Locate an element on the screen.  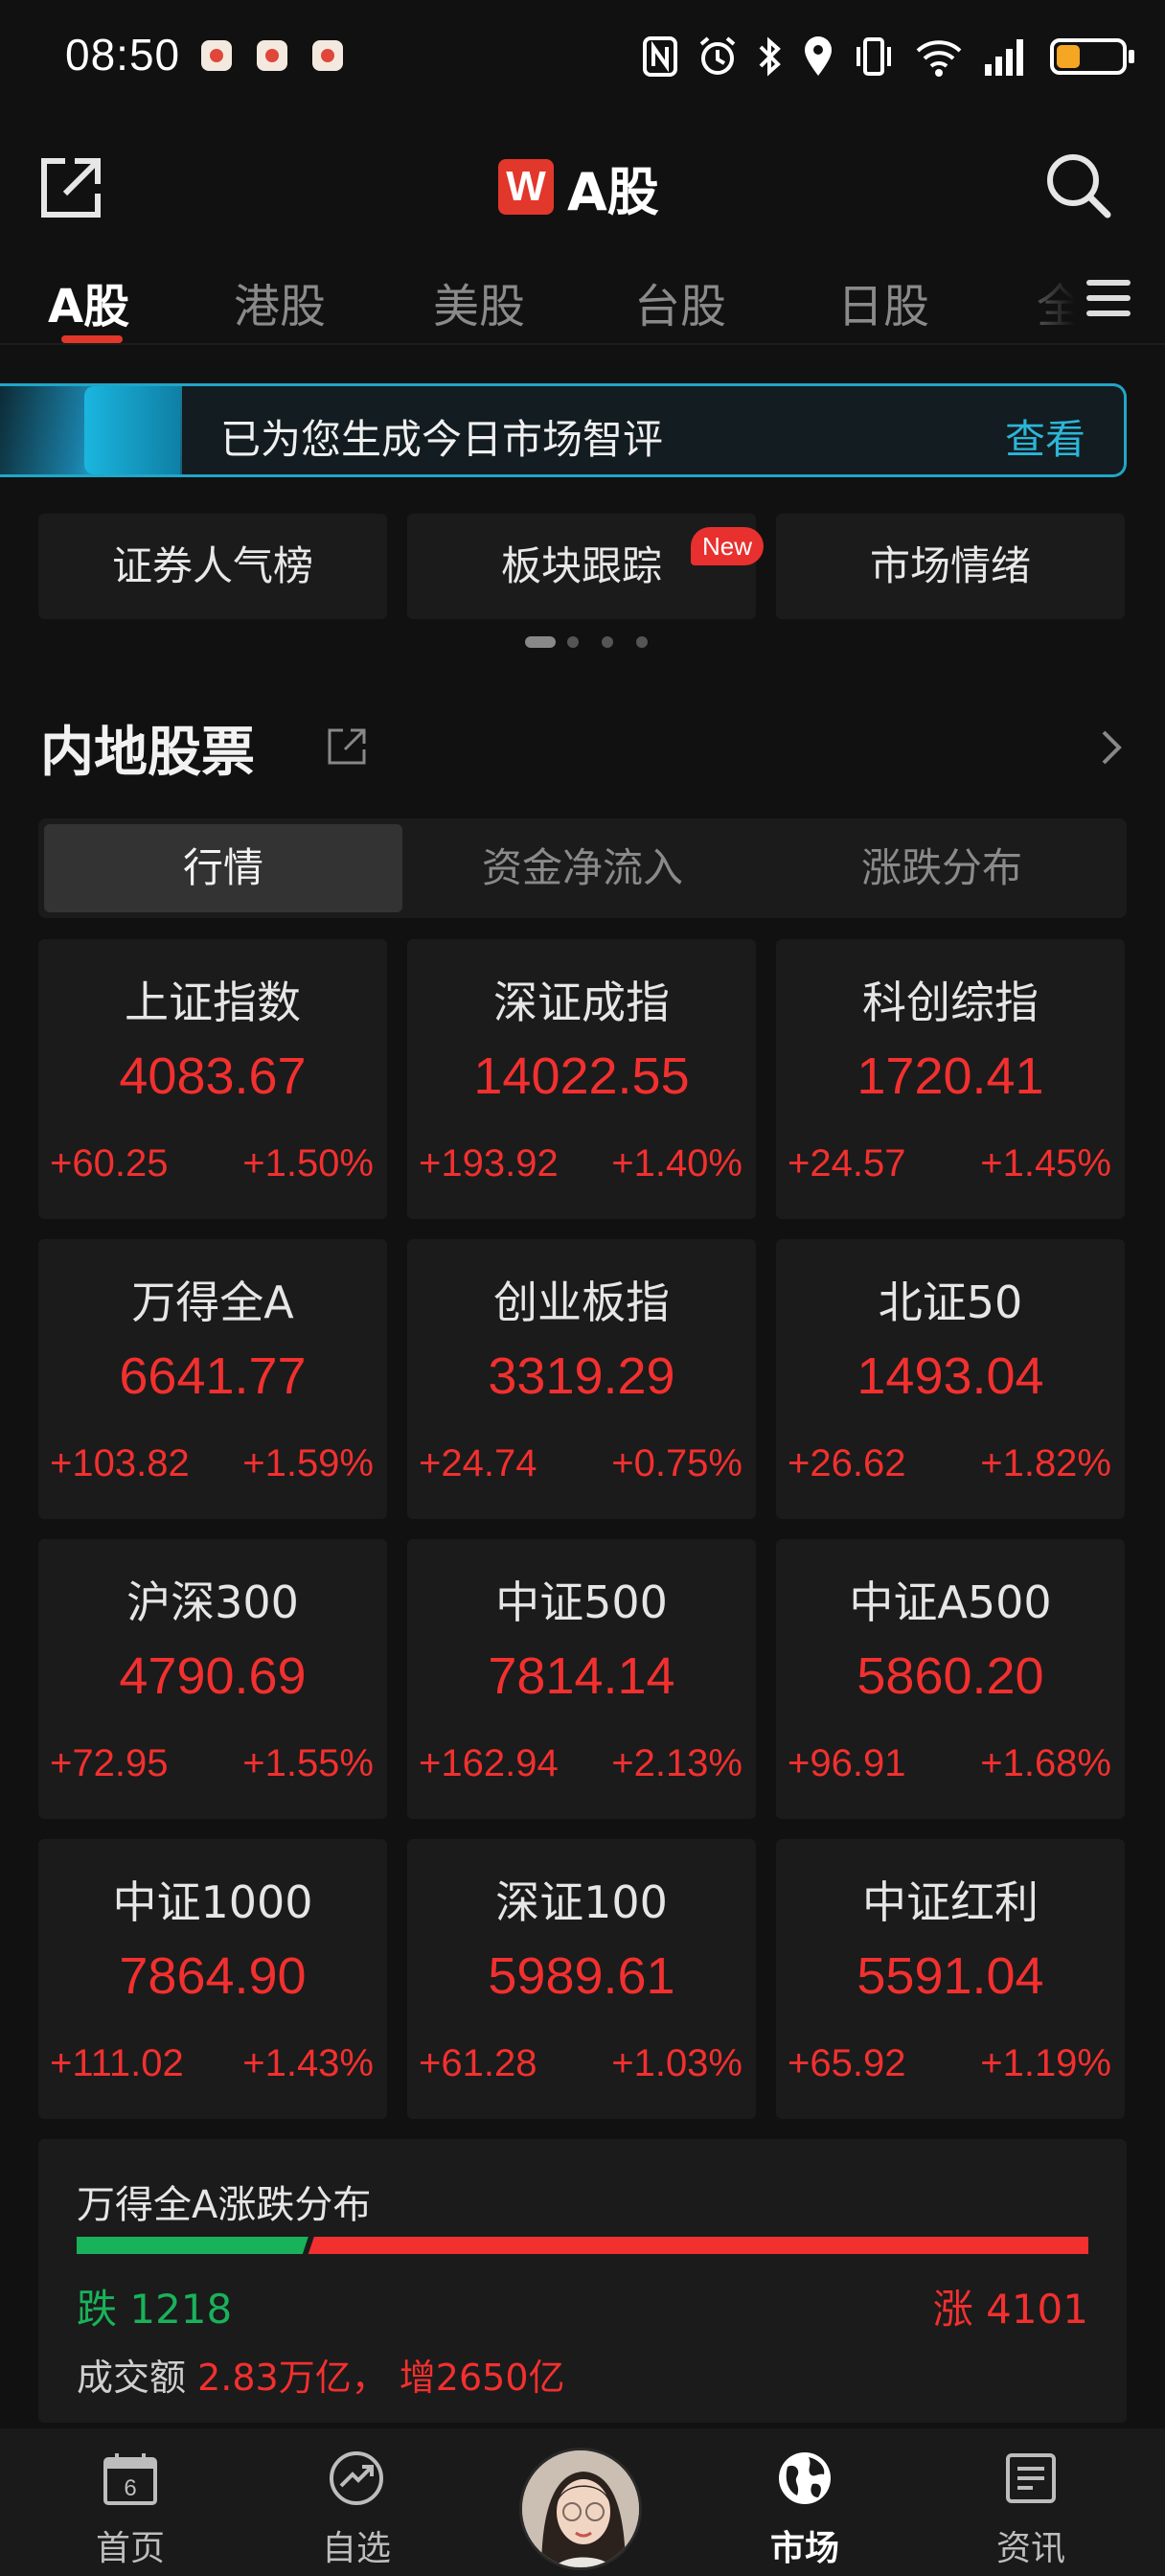
index-card: 中证A500 5860.20 +96.91 +1.68% is located at coordinates (950, 1679).